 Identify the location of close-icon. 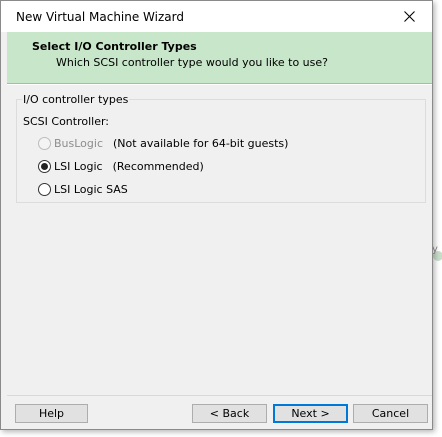
(409, 16).